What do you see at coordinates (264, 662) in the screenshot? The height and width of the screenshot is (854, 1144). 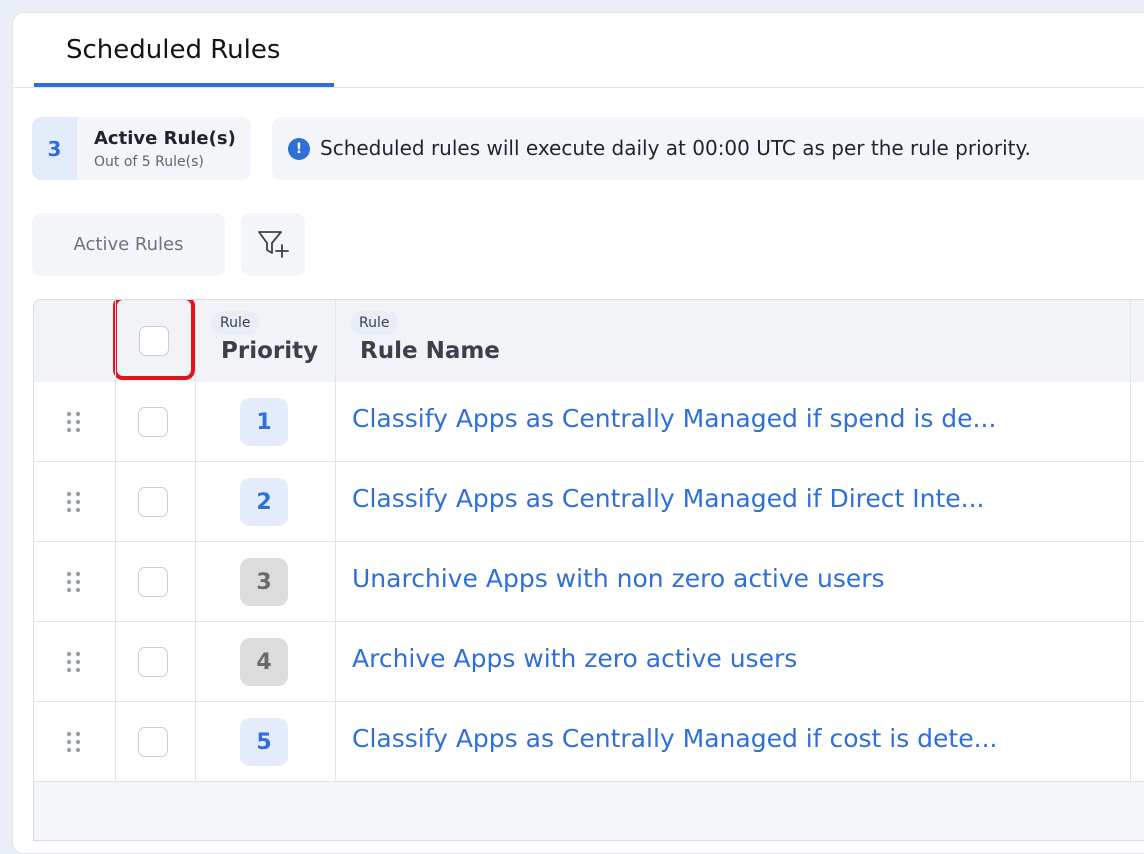 I see `priority-badge: 4` at bounding box center [264, 662].